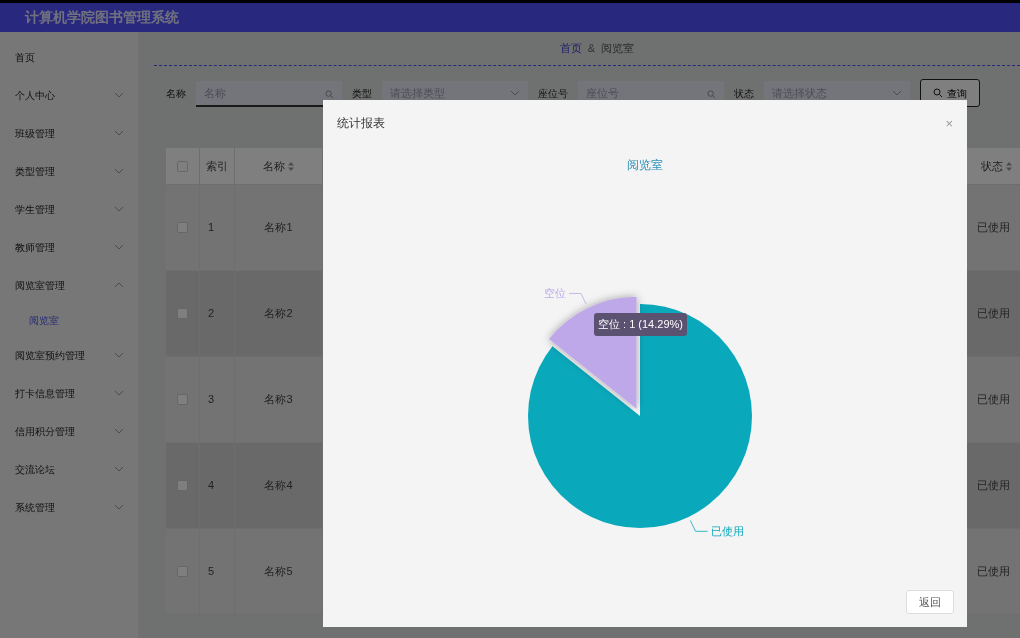 The width and height of the screenshot is (1020, 638). I want to click on back-button: 返回, so click(930, 602).